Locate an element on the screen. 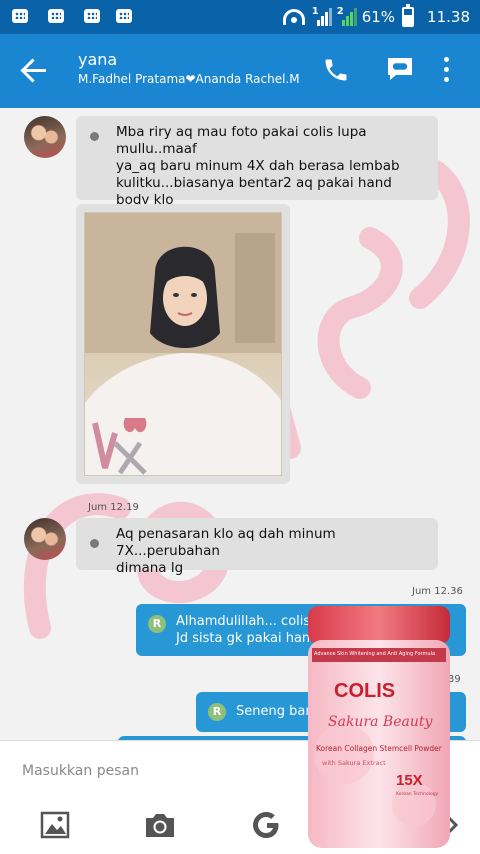  signal-sim2-icon: 2 is located at coordinates (347, 16).